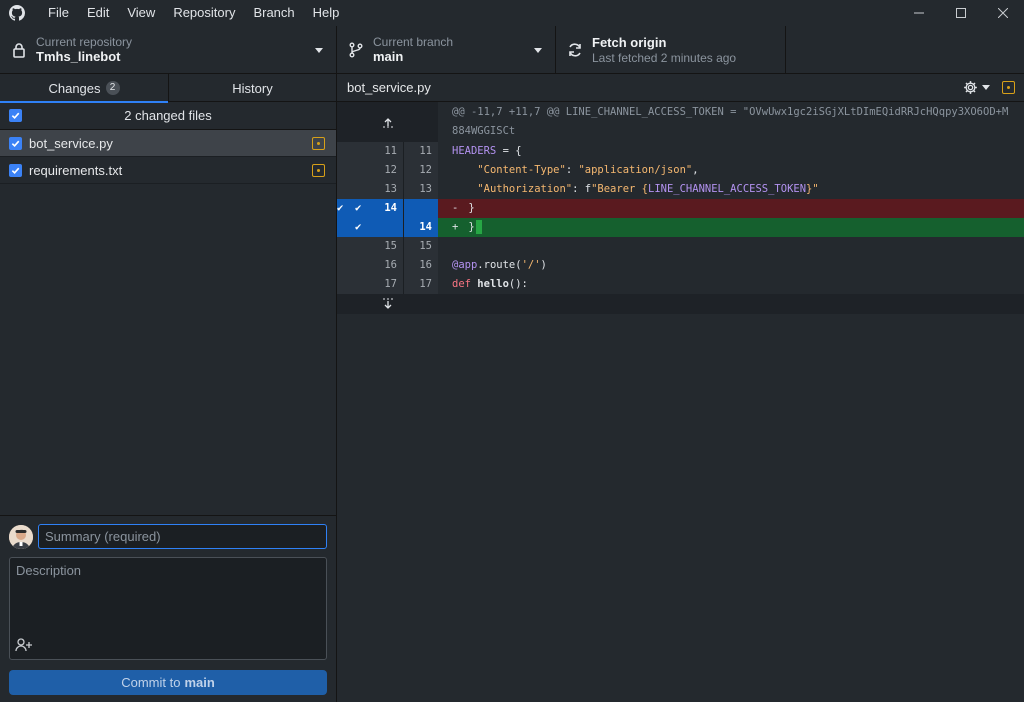 The height and width of the screenshot is (702, 1024). What do you see at coordinates (76, 170) in the screenshot?
I see `file-name: requirements.txt` at bounding box center [76, 170].